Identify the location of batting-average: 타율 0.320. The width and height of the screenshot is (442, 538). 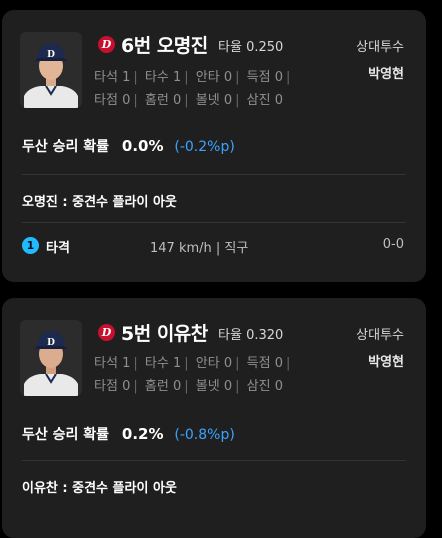
(250, 333).